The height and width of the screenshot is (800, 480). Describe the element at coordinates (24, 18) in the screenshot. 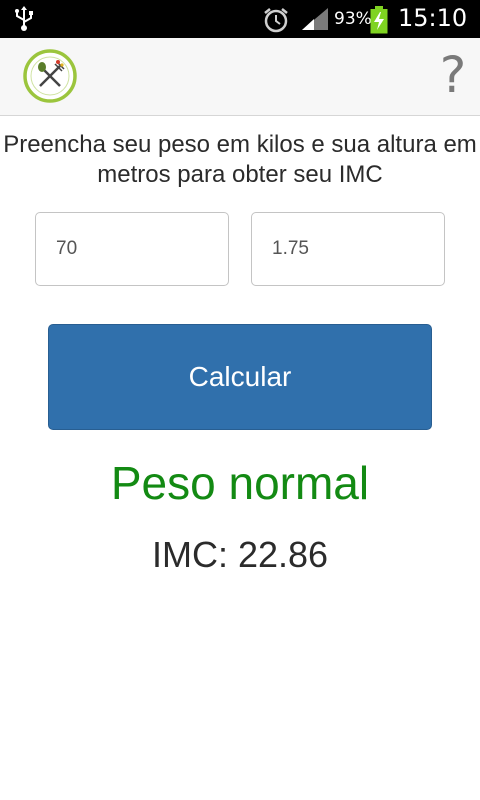

I see `usb-icon` at that location.